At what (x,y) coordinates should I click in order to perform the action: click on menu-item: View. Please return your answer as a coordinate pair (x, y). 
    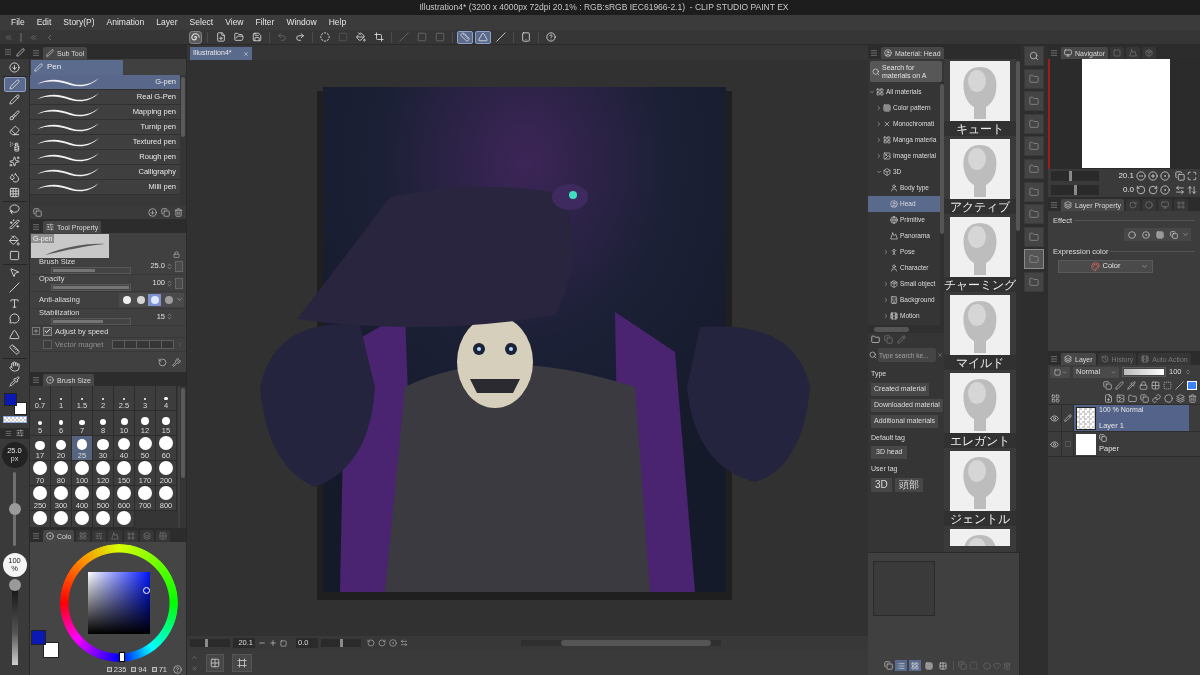
    Looking at the image, I should click on (234, 22).